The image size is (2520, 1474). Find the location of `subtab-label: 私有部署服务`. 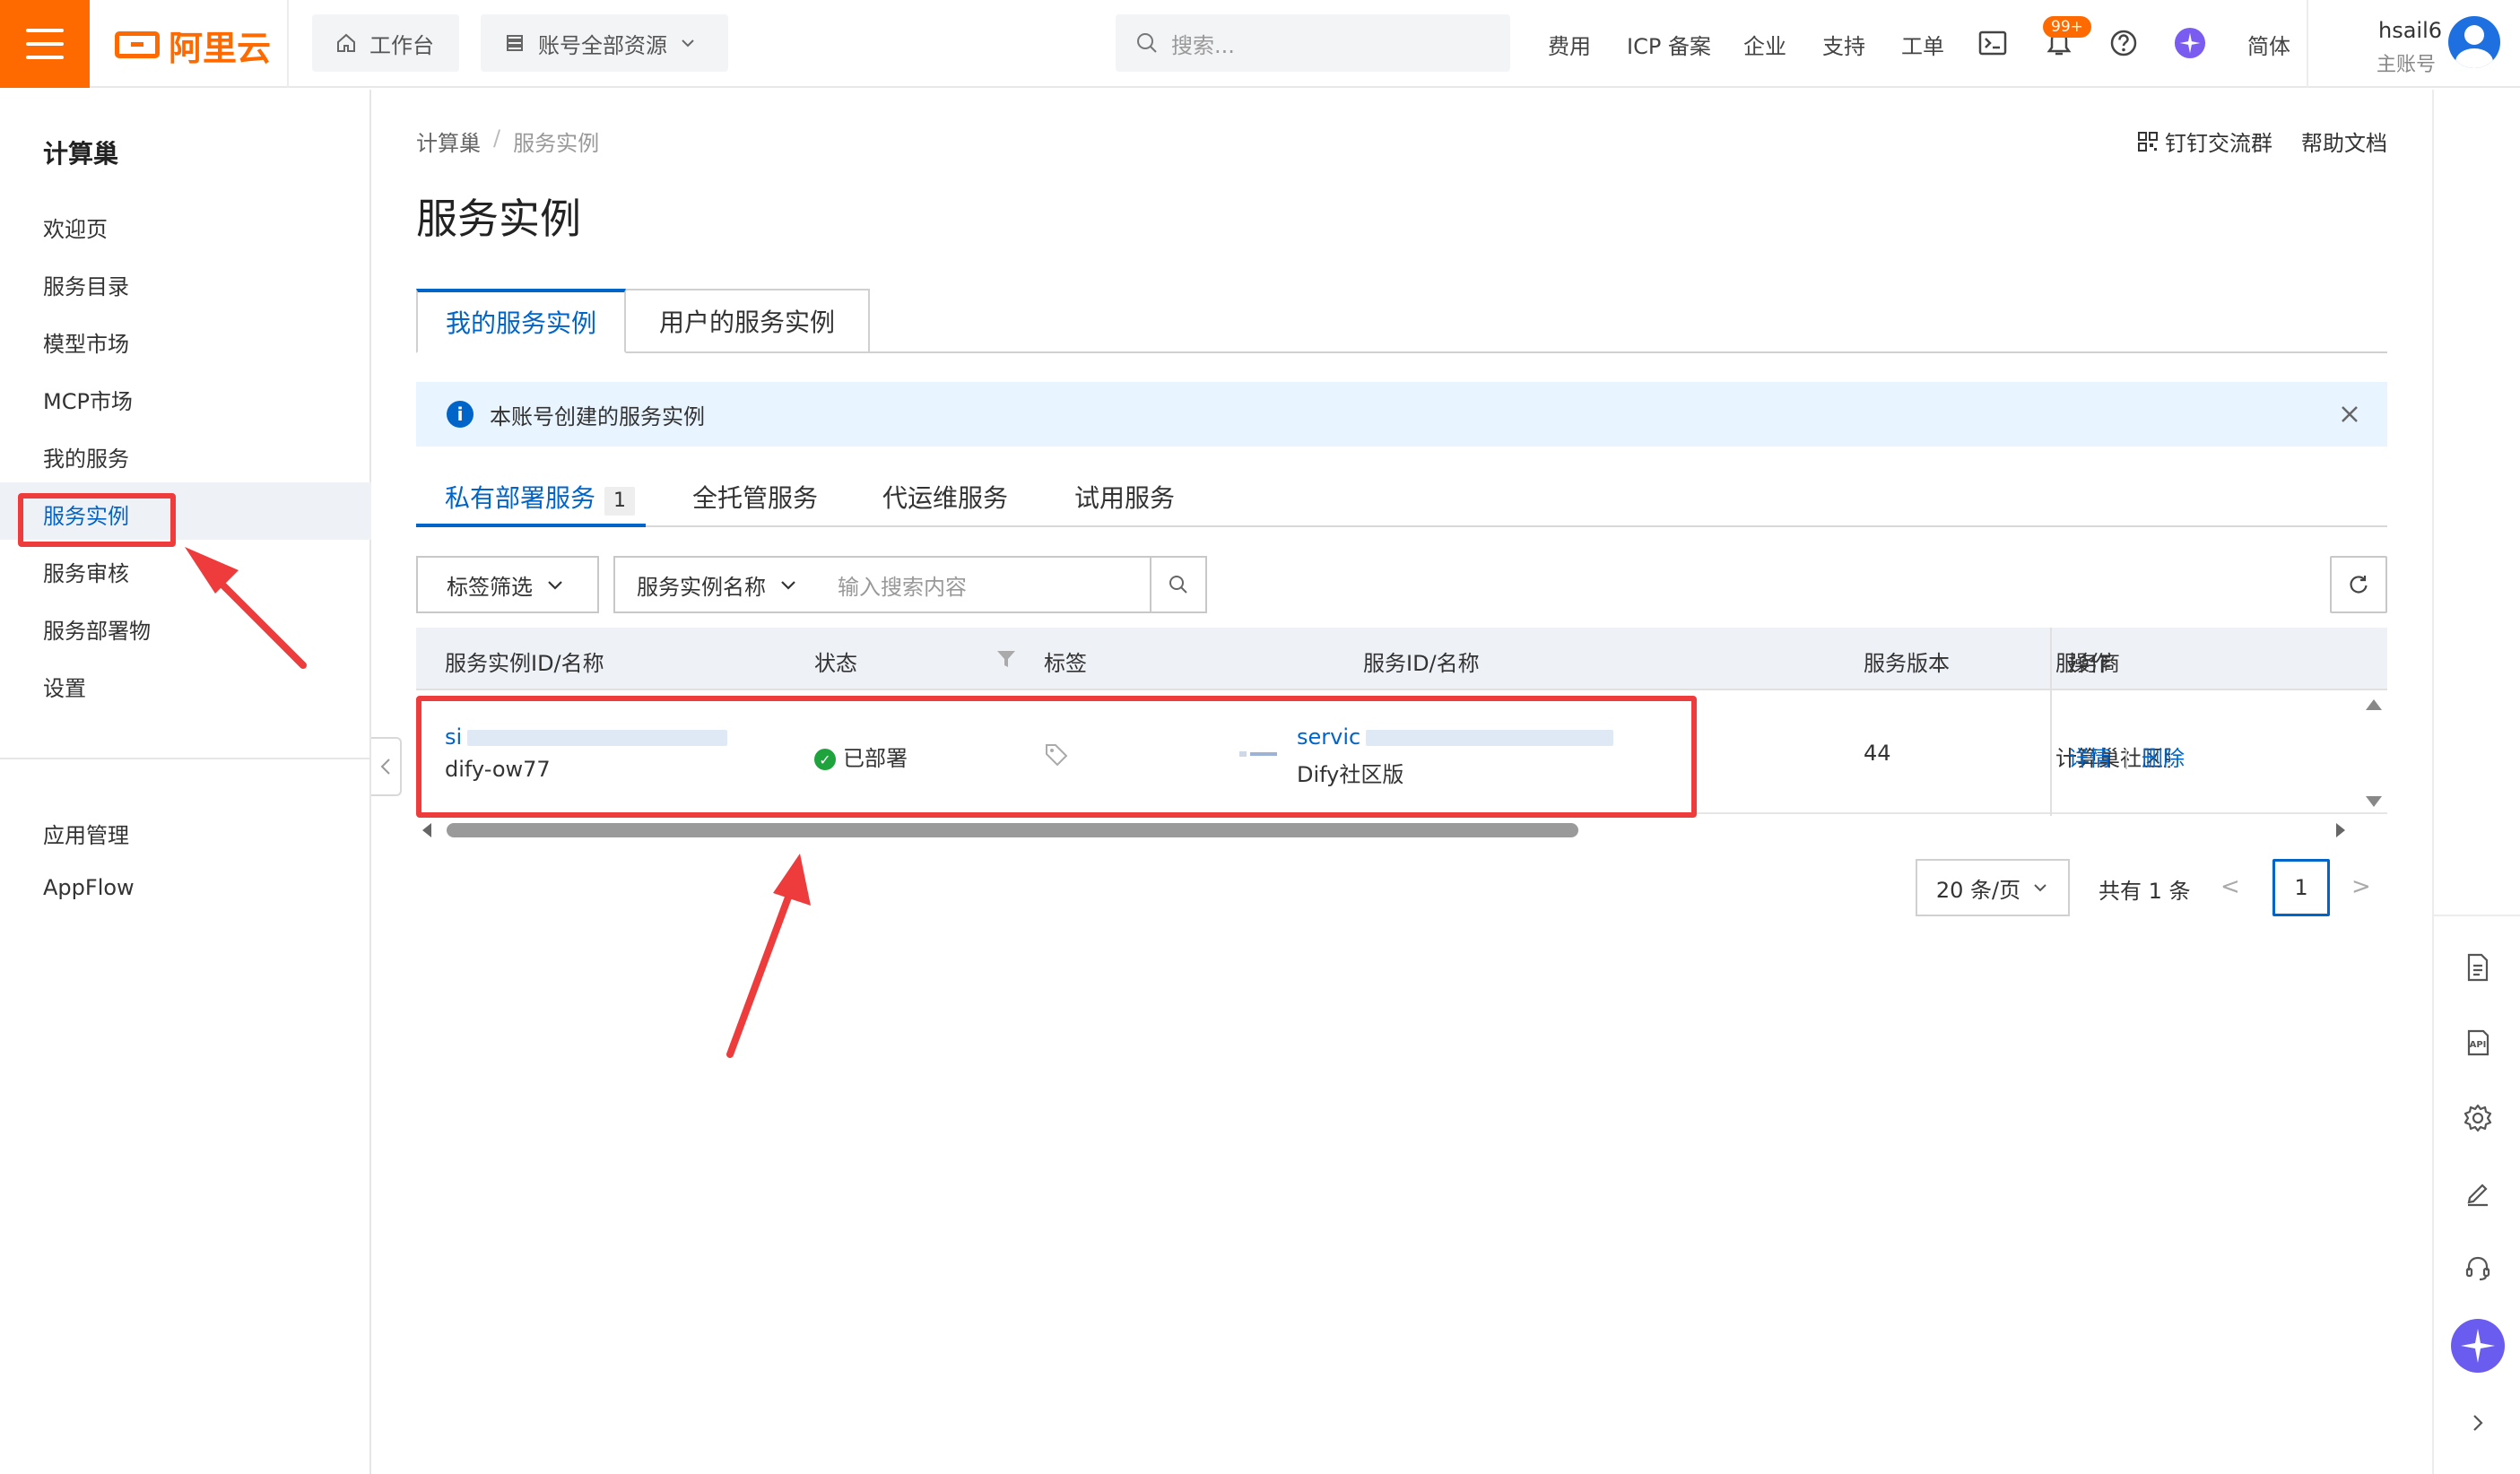

subtab-label: 私有部署服务 is located at coordinates (520, 498).